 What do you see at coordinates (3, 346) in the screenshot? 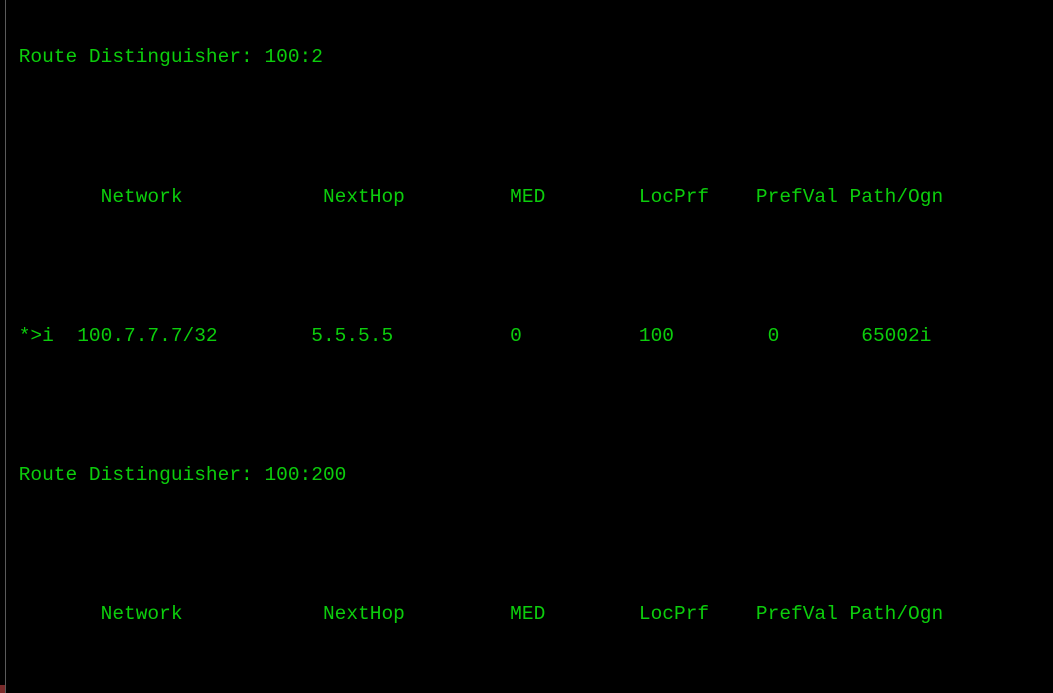
I see `terminal-scrollbar` at bounding box center [3, 346].